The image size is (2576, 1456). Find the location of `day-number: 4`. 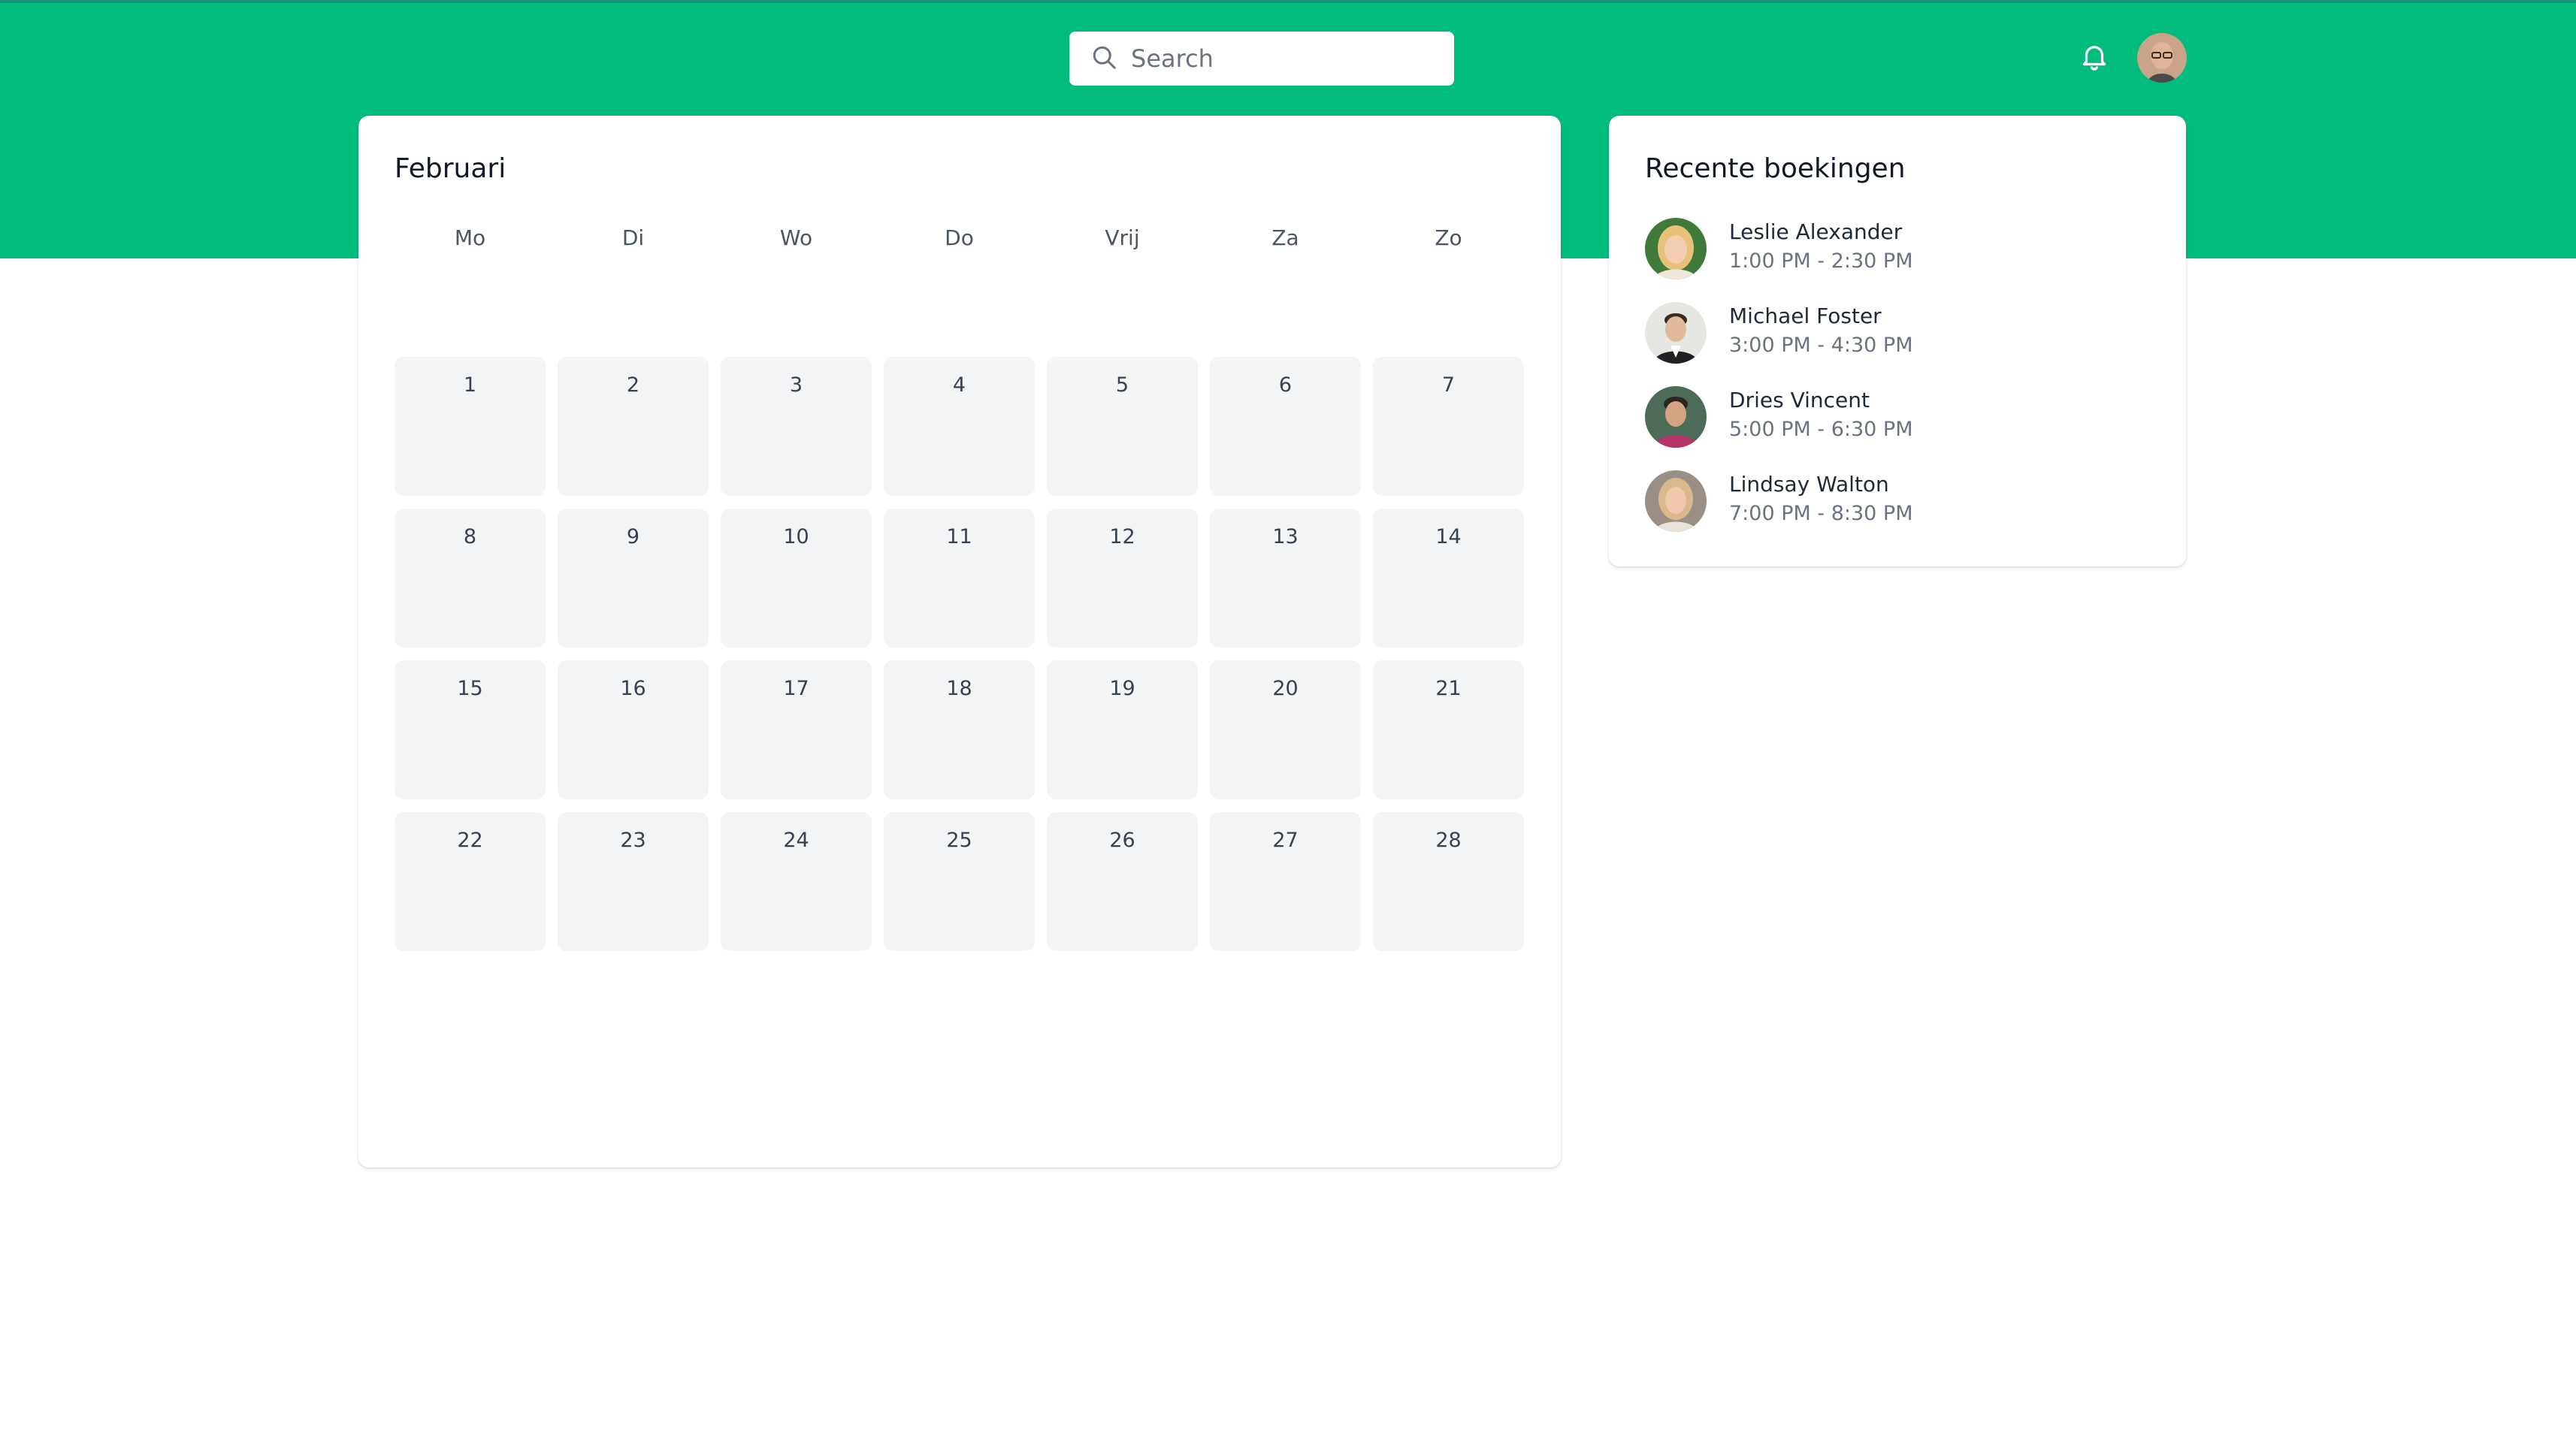

day-number: 4 is located at coordinates (959, 385).